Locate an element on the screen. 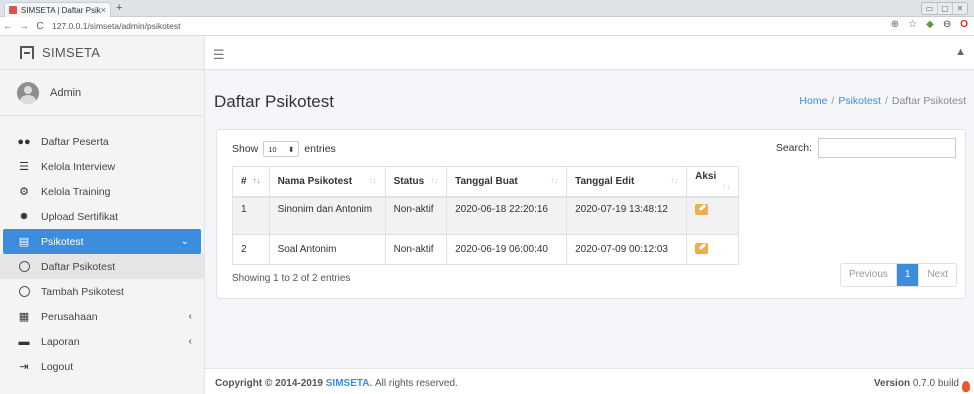 This screenshot has height=394, width=974. search-label: Search: is located at coordinates (793, 148).